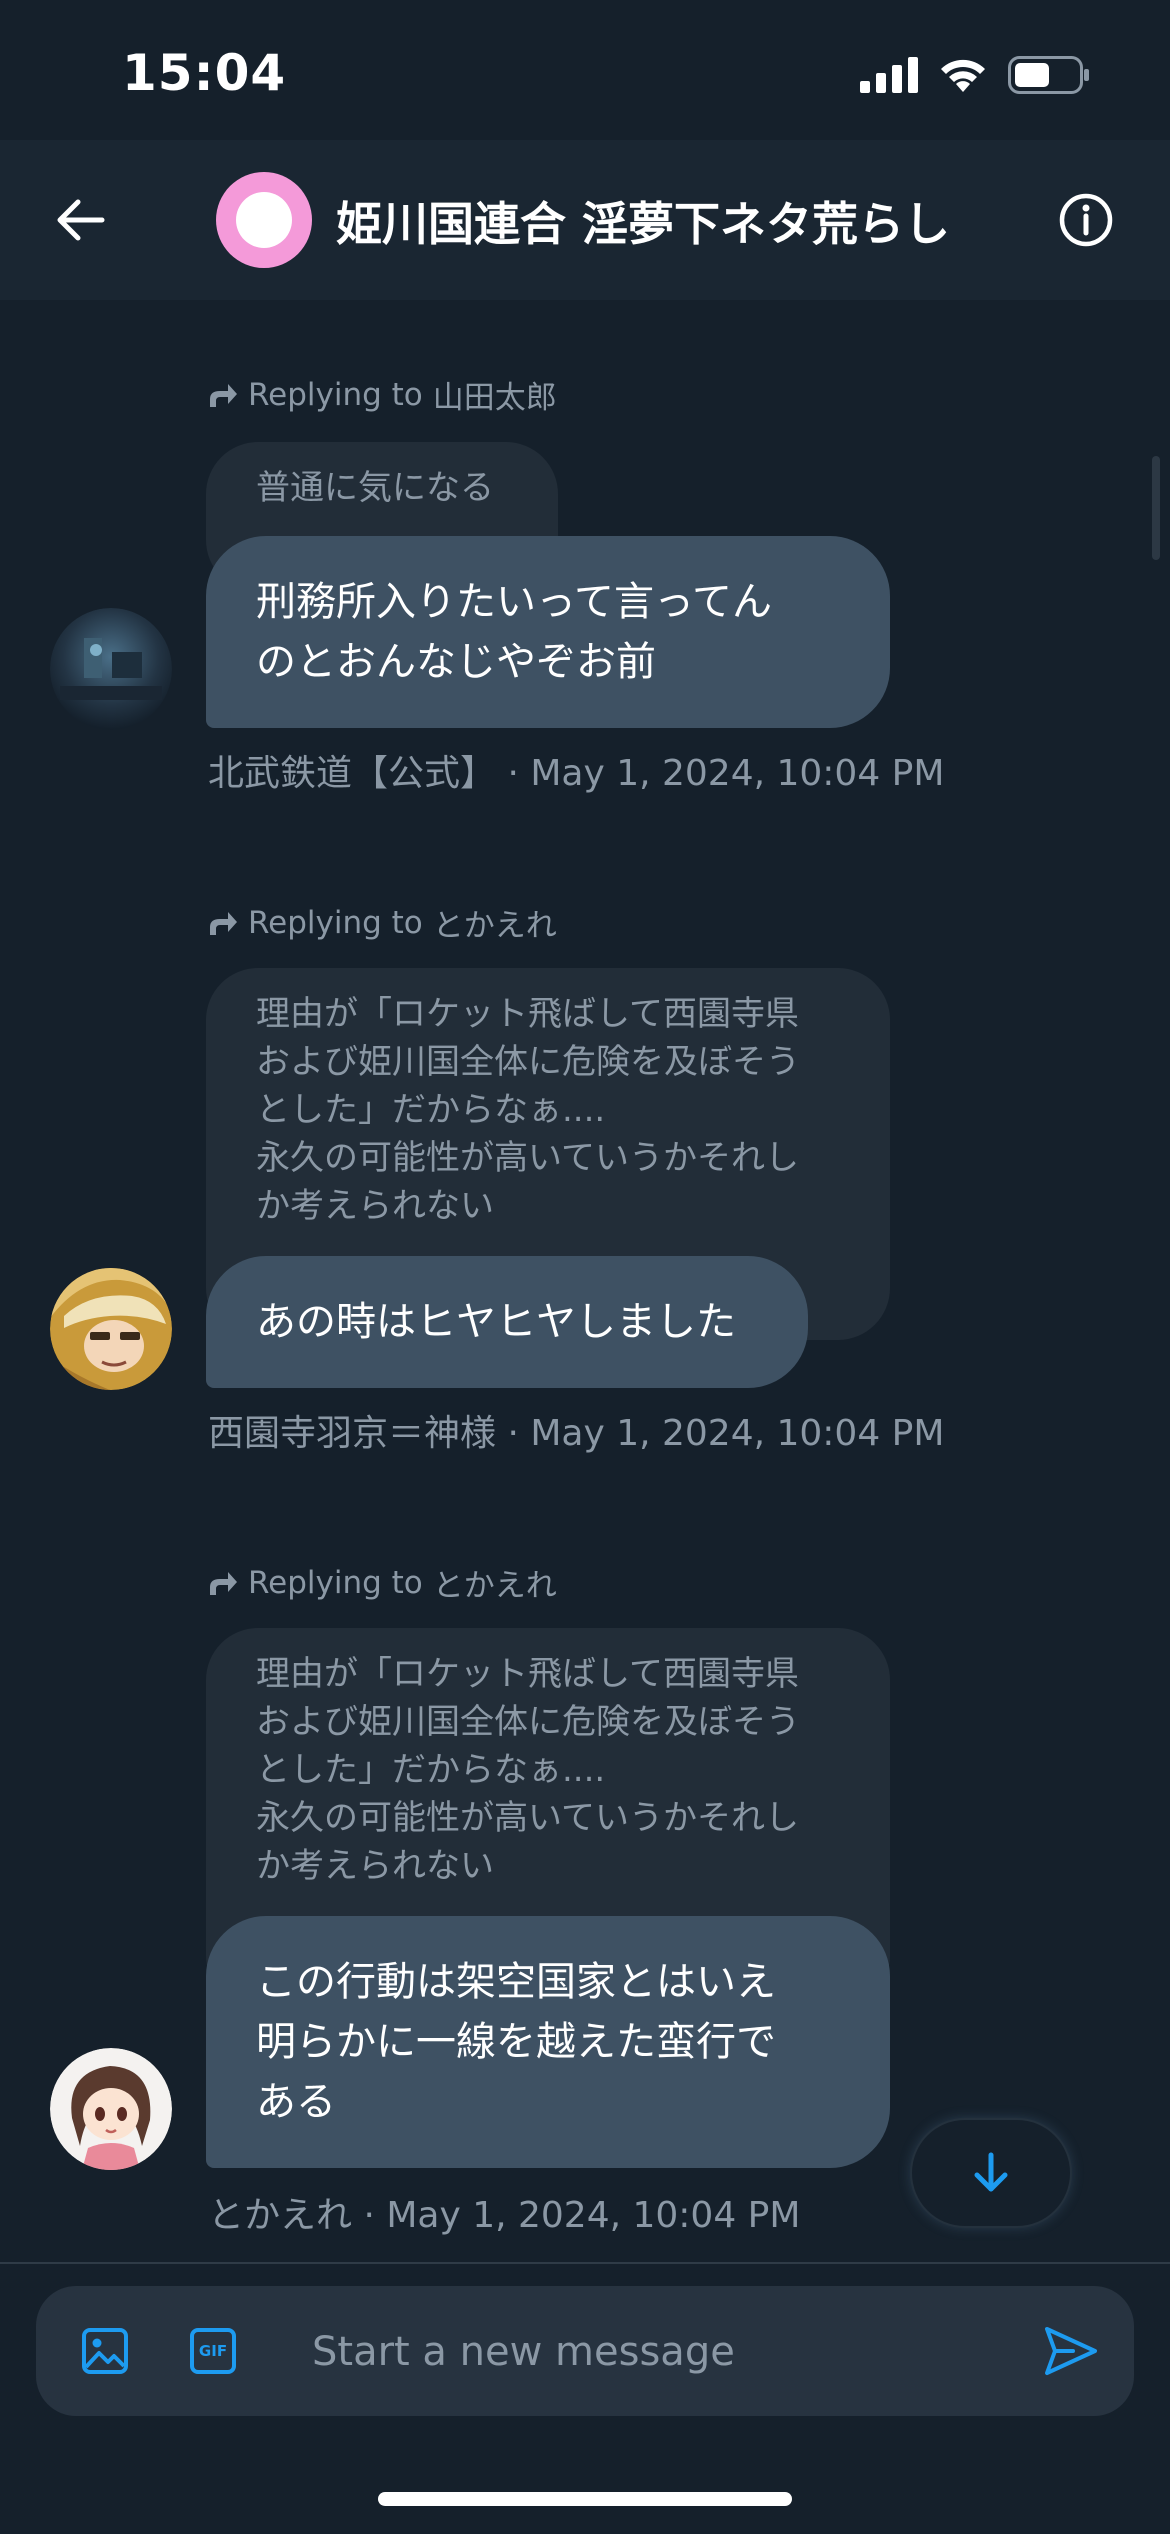 The width and height of the screenshot is (1170, 2534). What do you see at coordinates (1048, 75) in the screenshot?
I see `battery-icon` at bounding box center [1048, 75].